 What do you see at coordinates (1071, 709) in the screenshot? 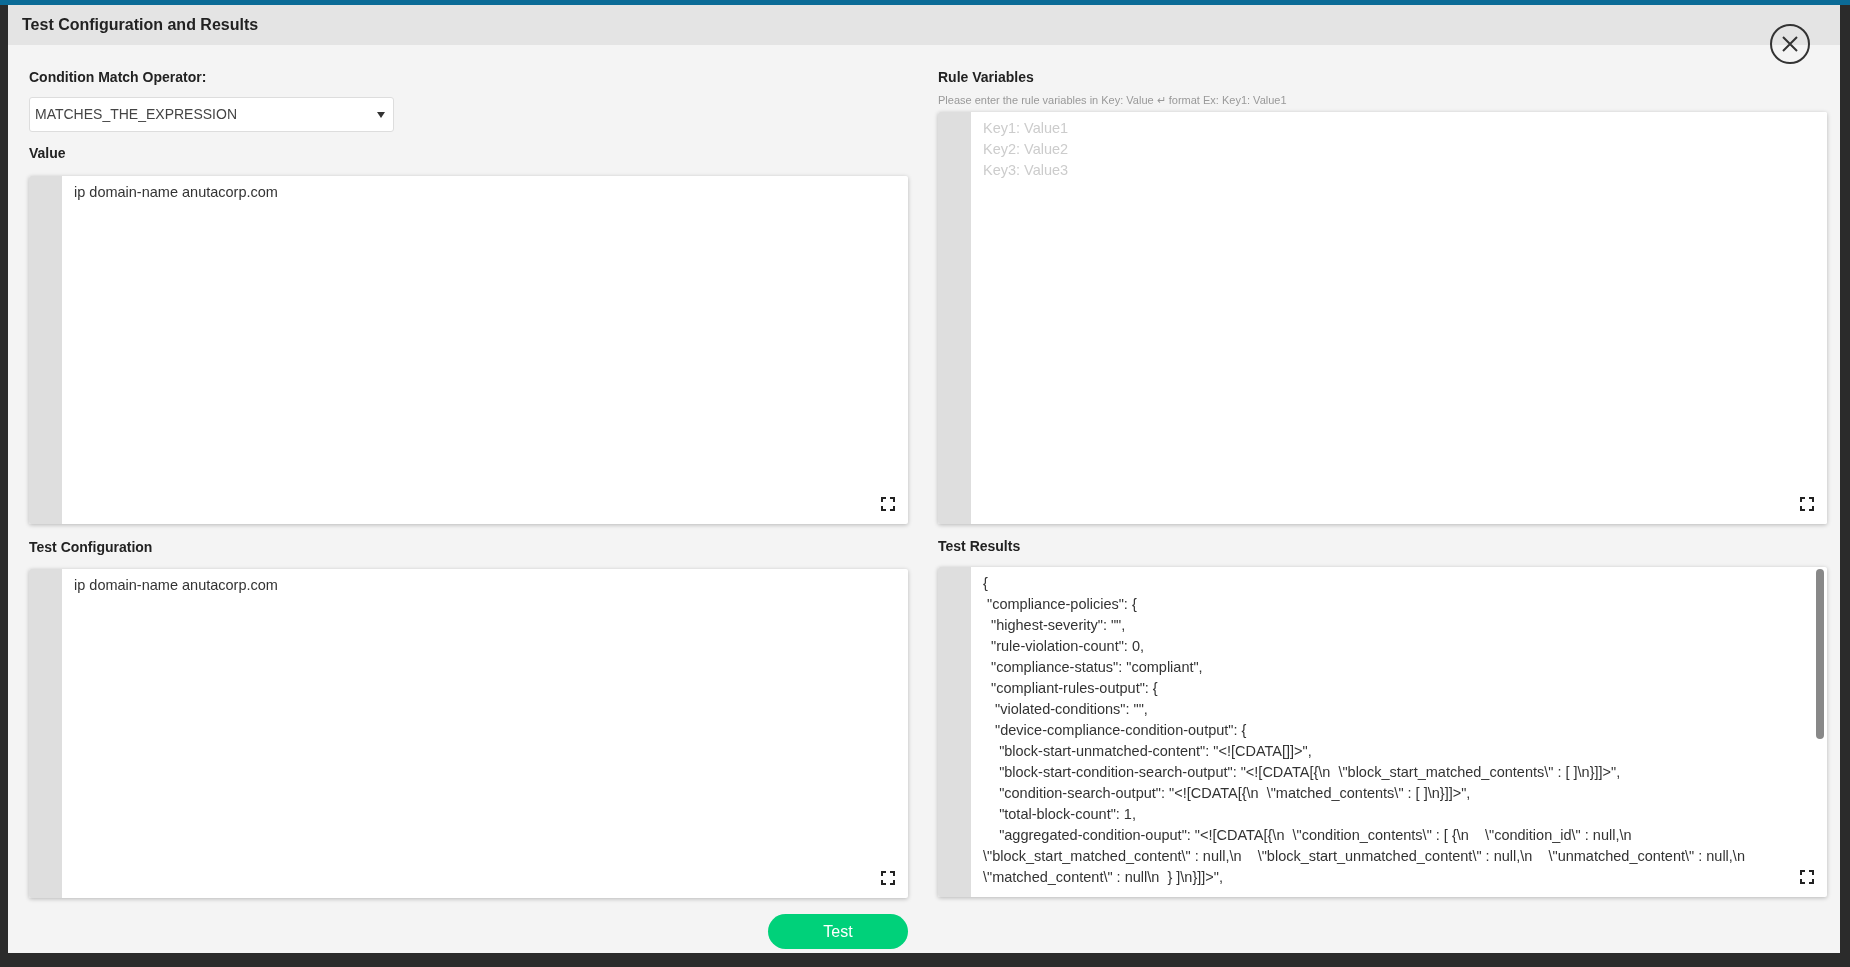
I see `code-line: "violated-conditions": "",` at bounding box center [1071, 709].